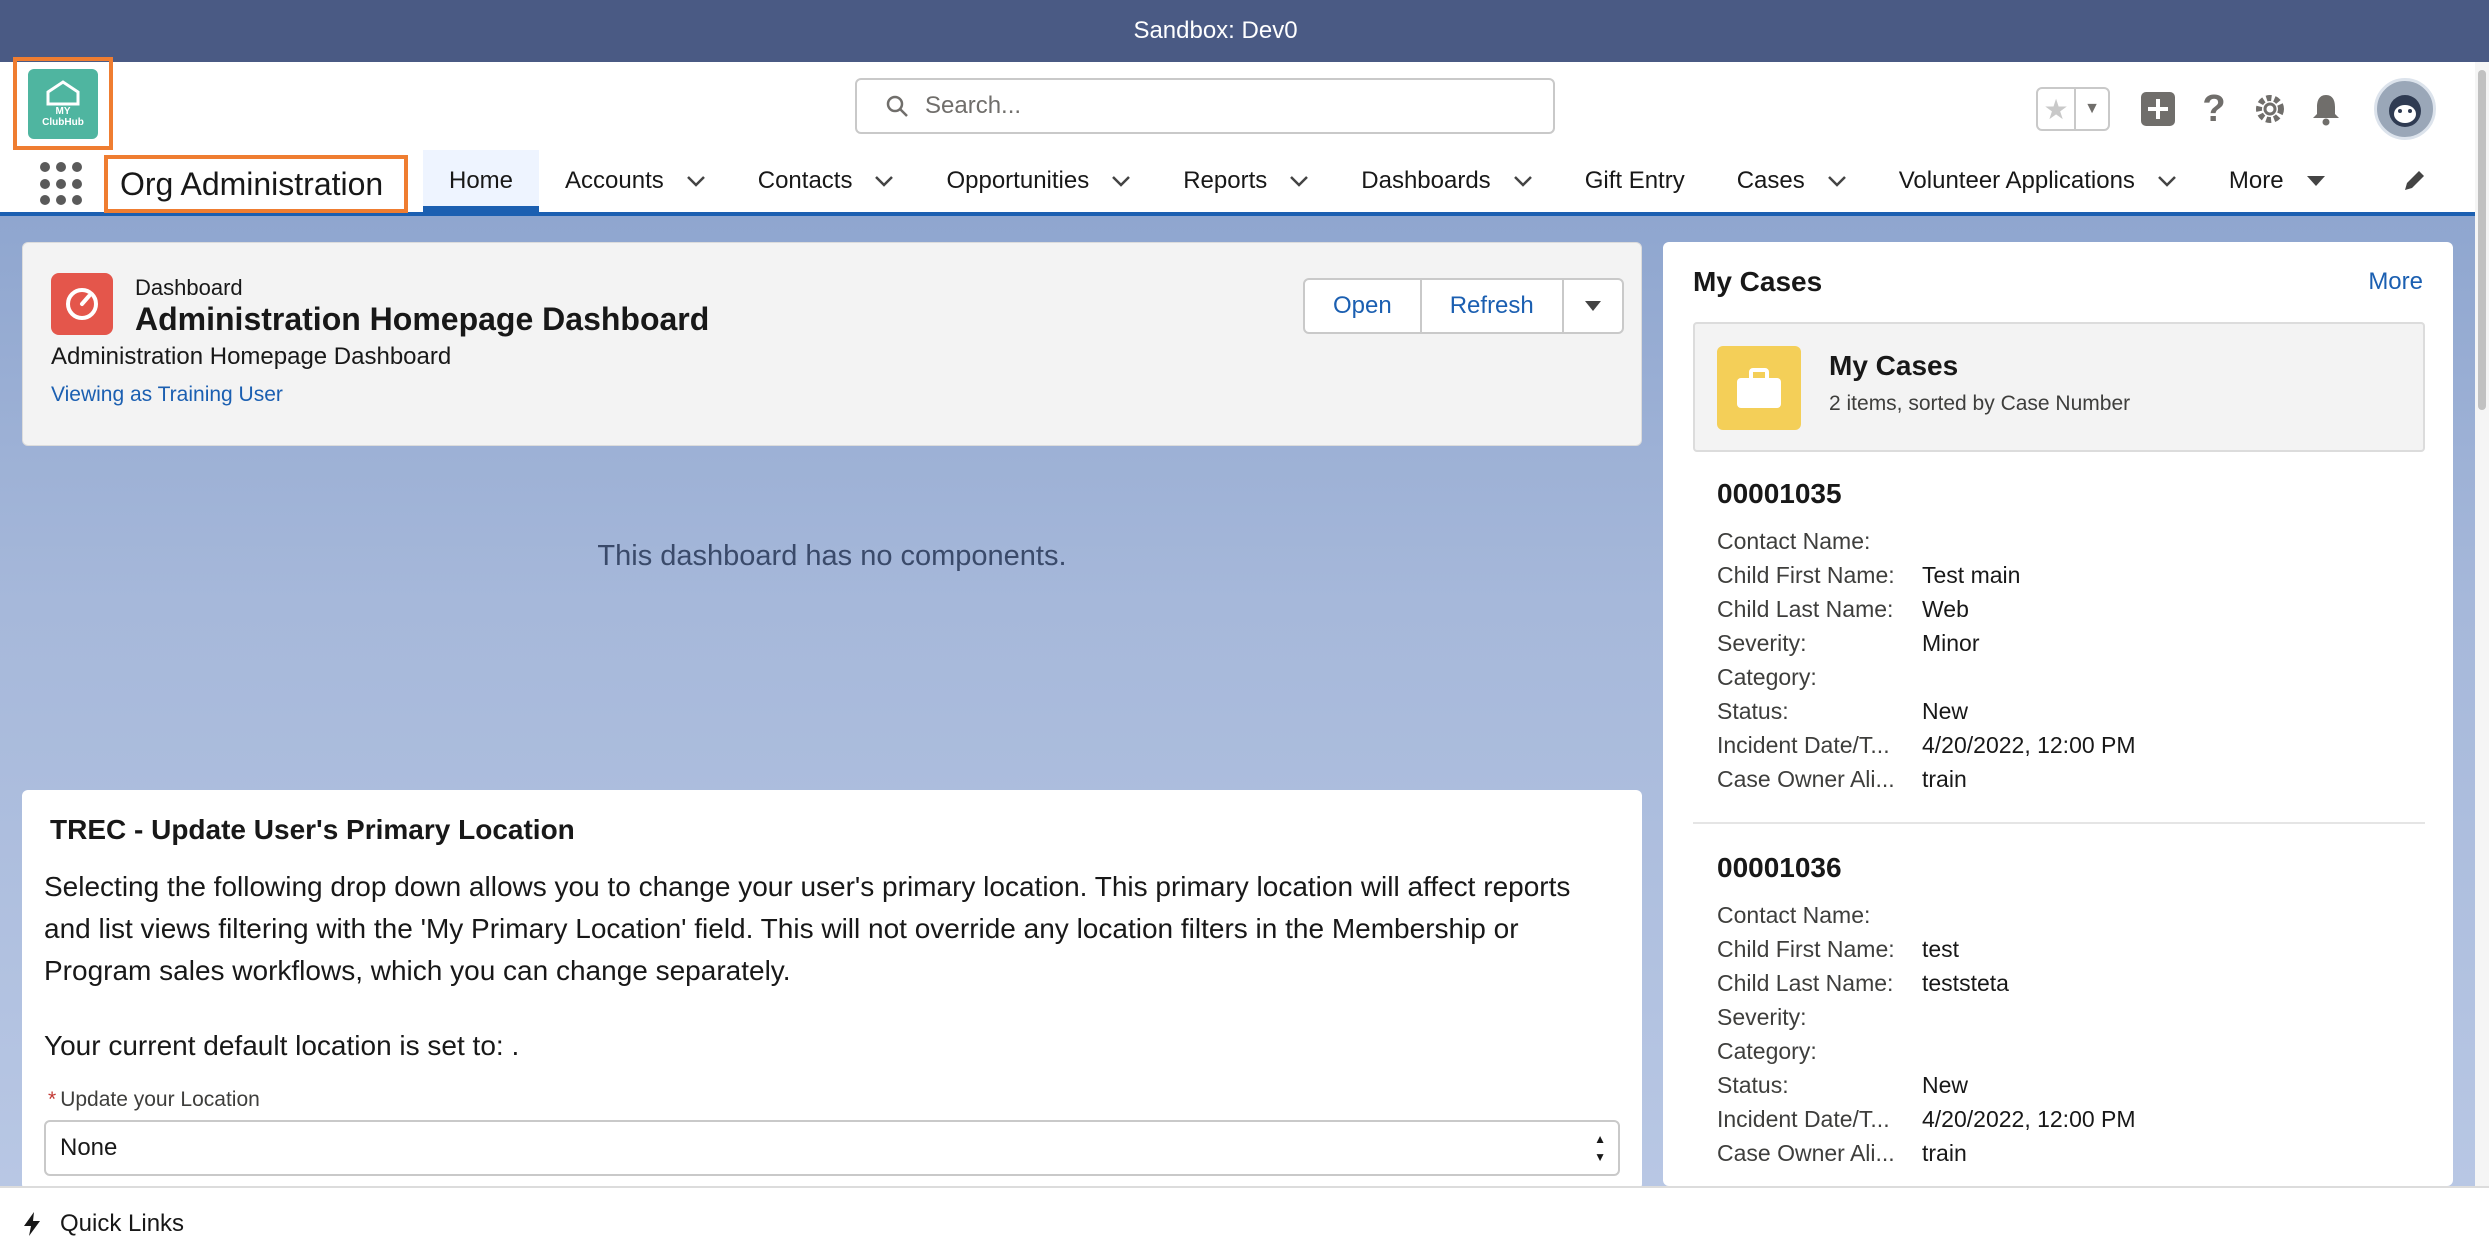 The image size is (2489, 1259). I want to click on gear-icon, so click(2270, 109).